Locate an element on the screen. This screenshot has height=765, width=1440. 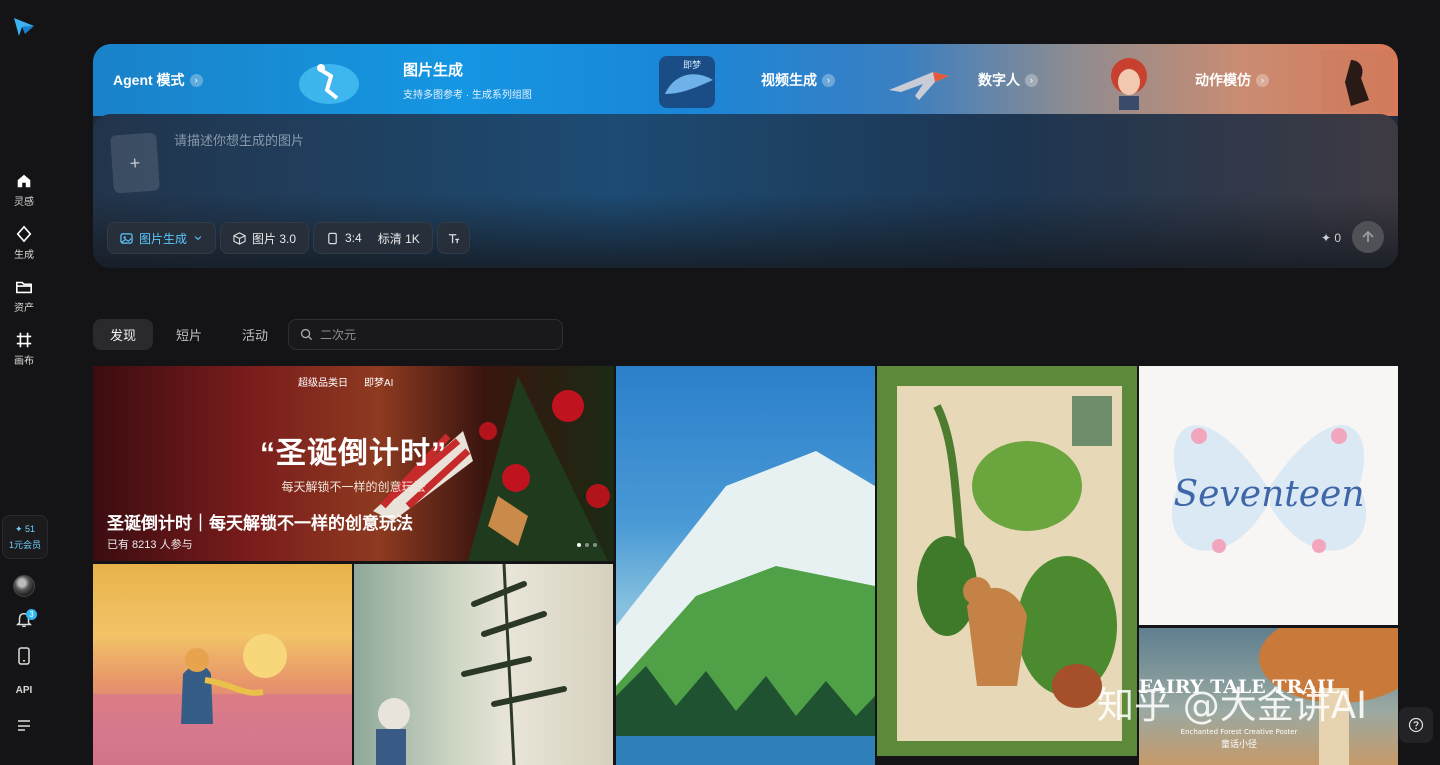
svg-text: 即梦 is located at coordinates (692, 65).